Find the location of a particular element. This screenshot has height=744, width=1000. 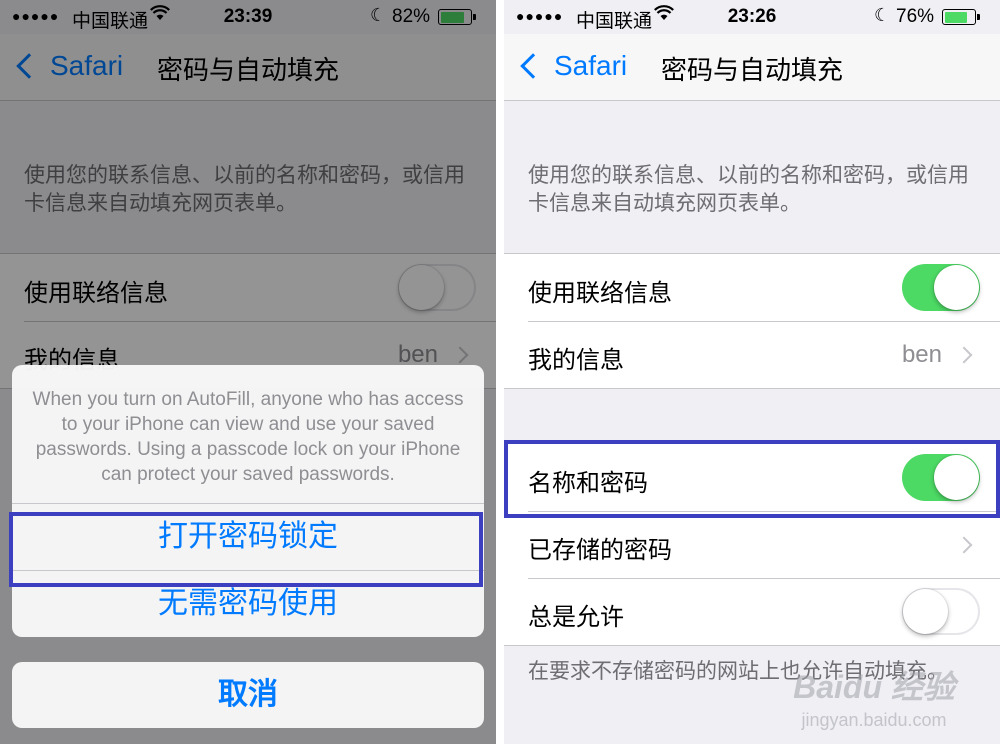

cancel-button: 取消 is located at coordinates (248, 695).